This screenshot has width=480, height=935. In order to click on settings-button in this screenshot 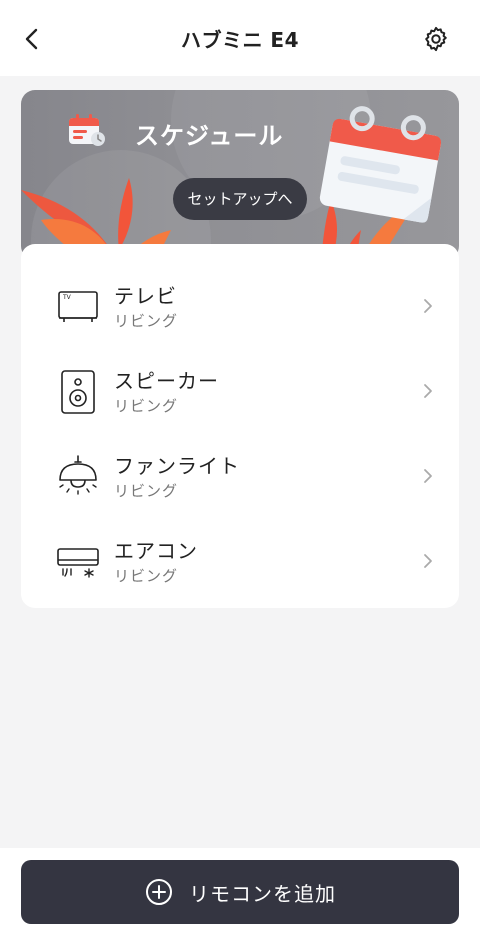, I will do `click(436, 39)`.